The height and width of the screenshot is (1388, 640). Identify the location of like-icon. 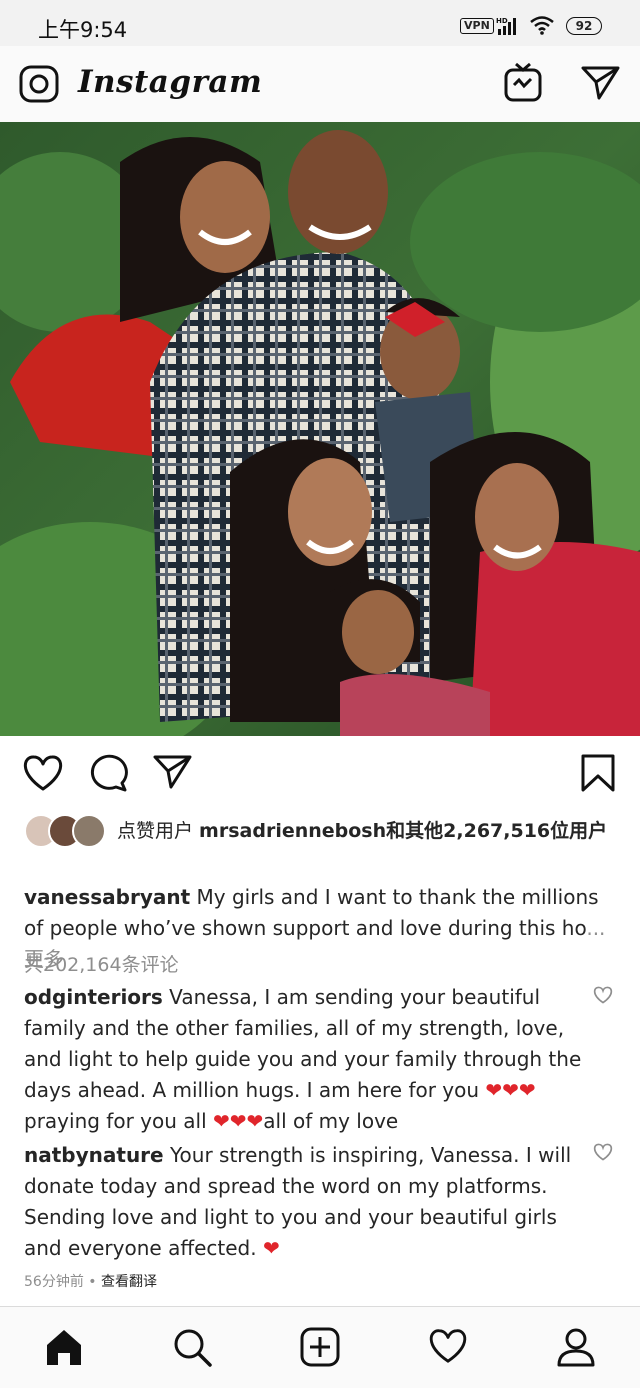
(43, 773).